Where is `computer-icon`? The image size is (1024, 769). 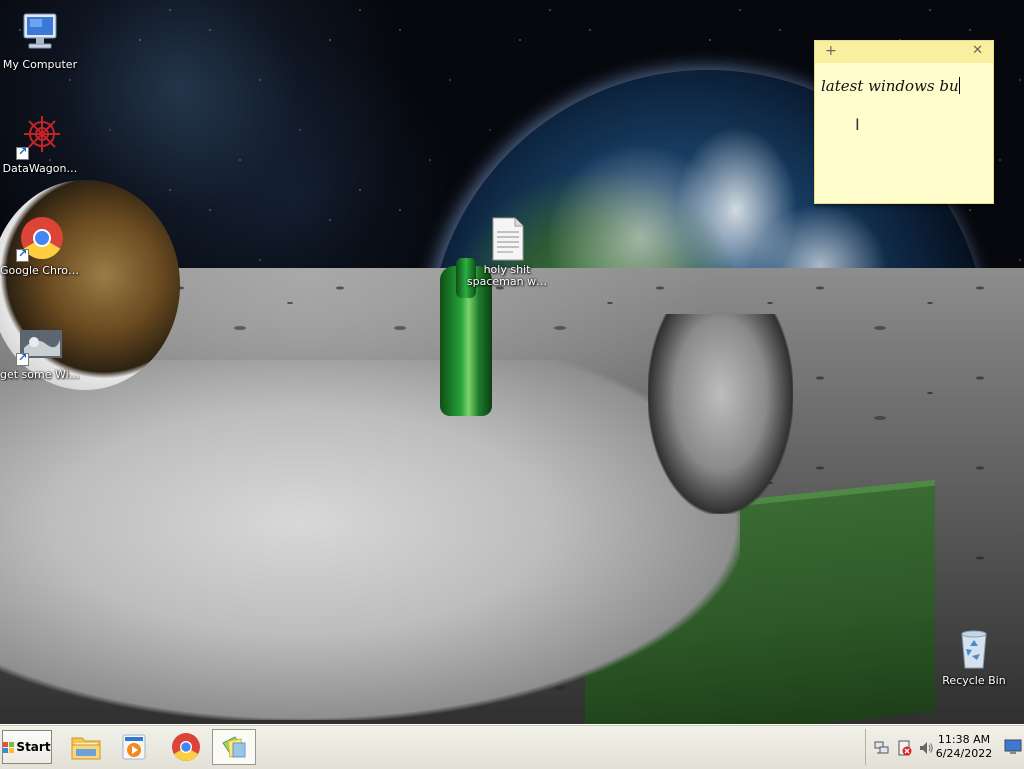 computer-icon is located at coordinates (40, 32).